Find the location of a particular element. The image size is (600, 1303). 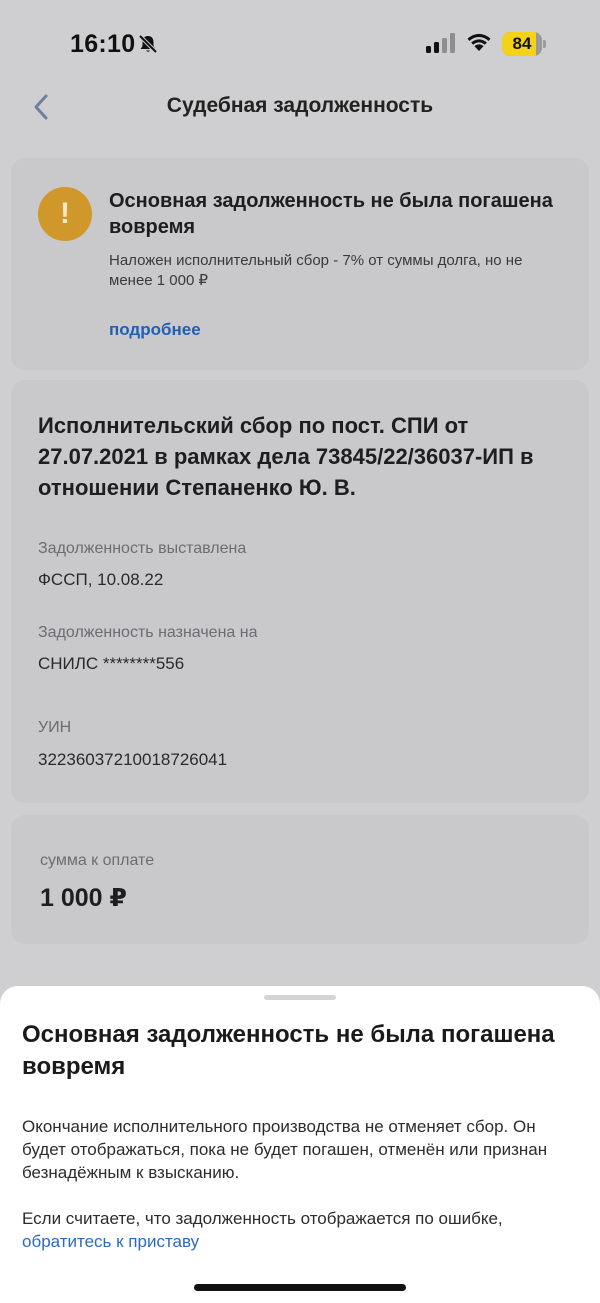

battery-icon: 84 is located at coordinates (524, 44).